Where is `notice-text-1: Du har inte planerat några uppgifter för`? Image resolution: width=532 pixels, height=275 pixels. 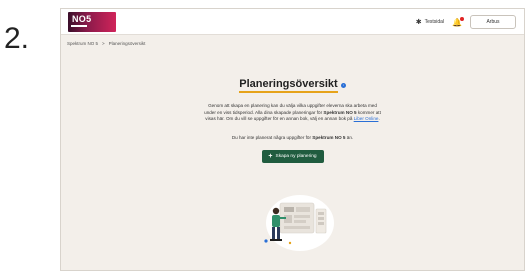 notice-text-1: Du har inte planerat några uppgifter för is located at coordinates (272, 137).